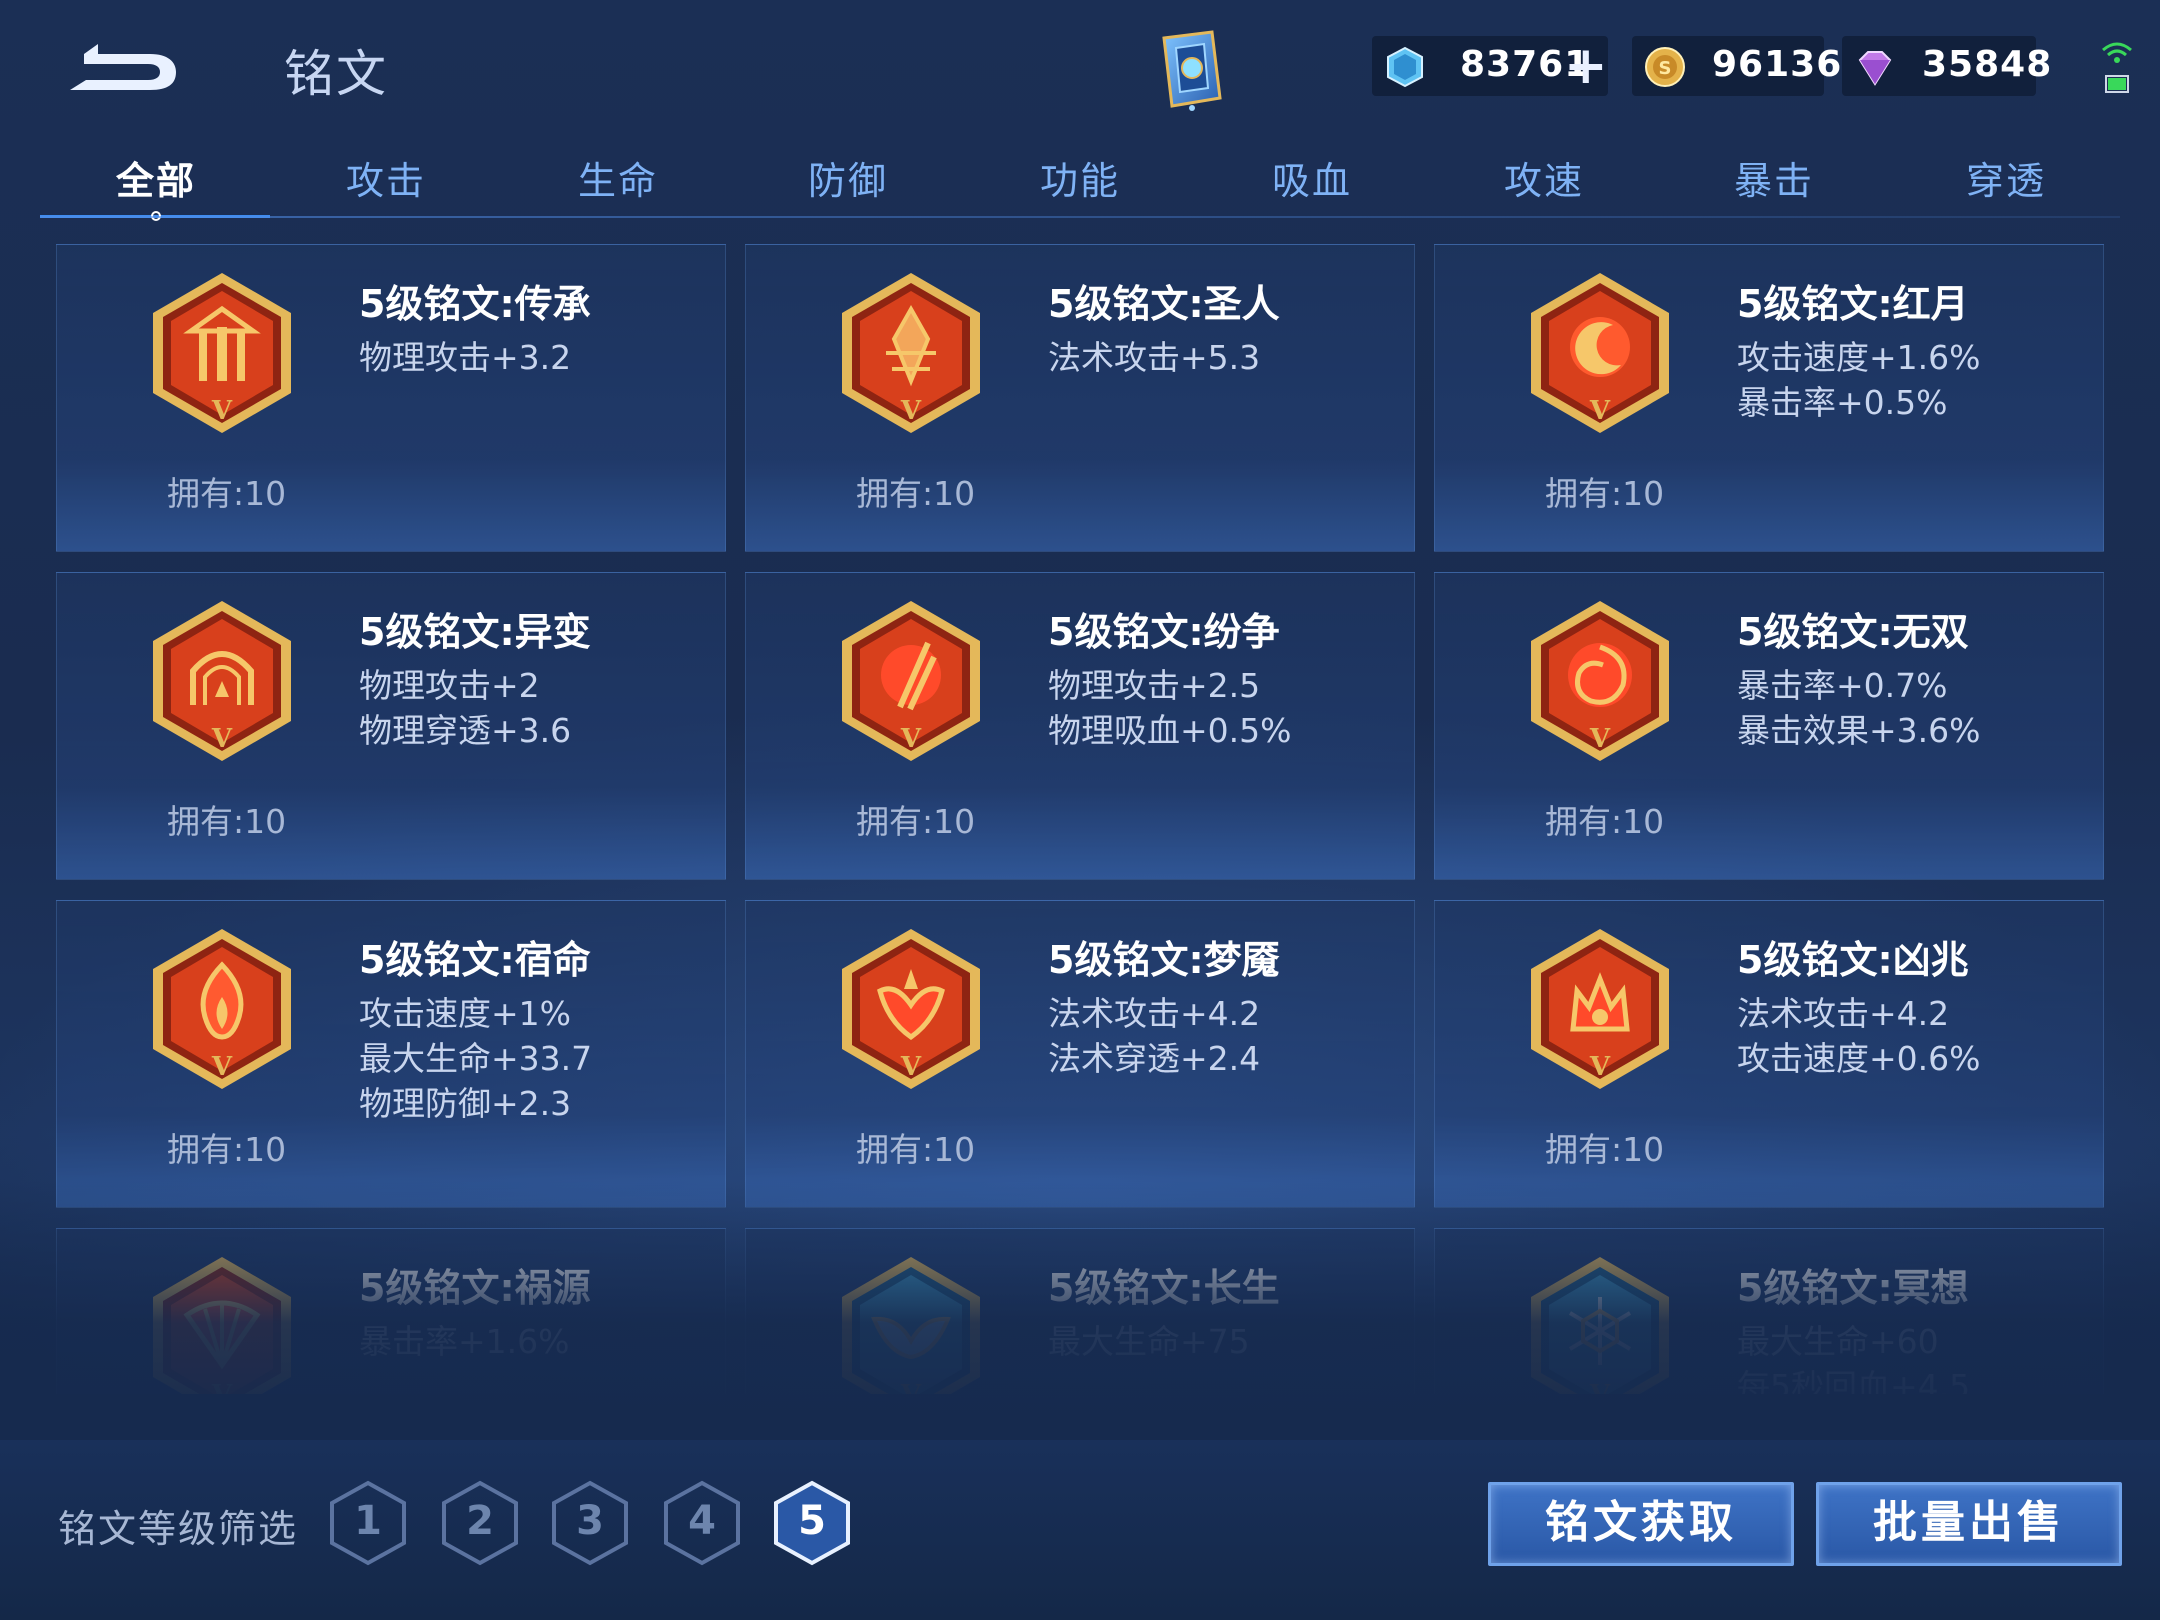 The height and width of the screenshot is (1620, 2160). Describe the element at coordinates (2006, 177) in the screenshot. I see `tab-penetration: 穿透` at that location.